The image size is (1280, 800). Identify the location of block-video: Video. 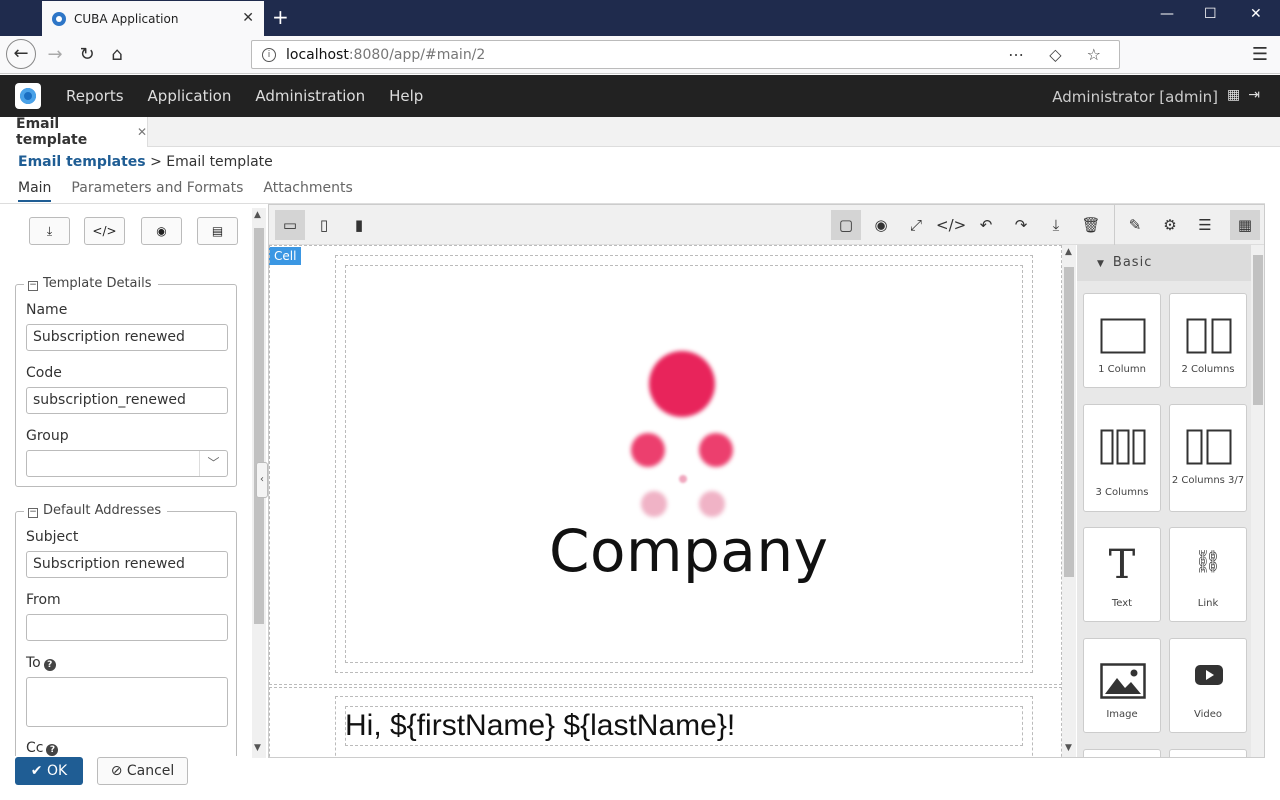
(1208, 685).